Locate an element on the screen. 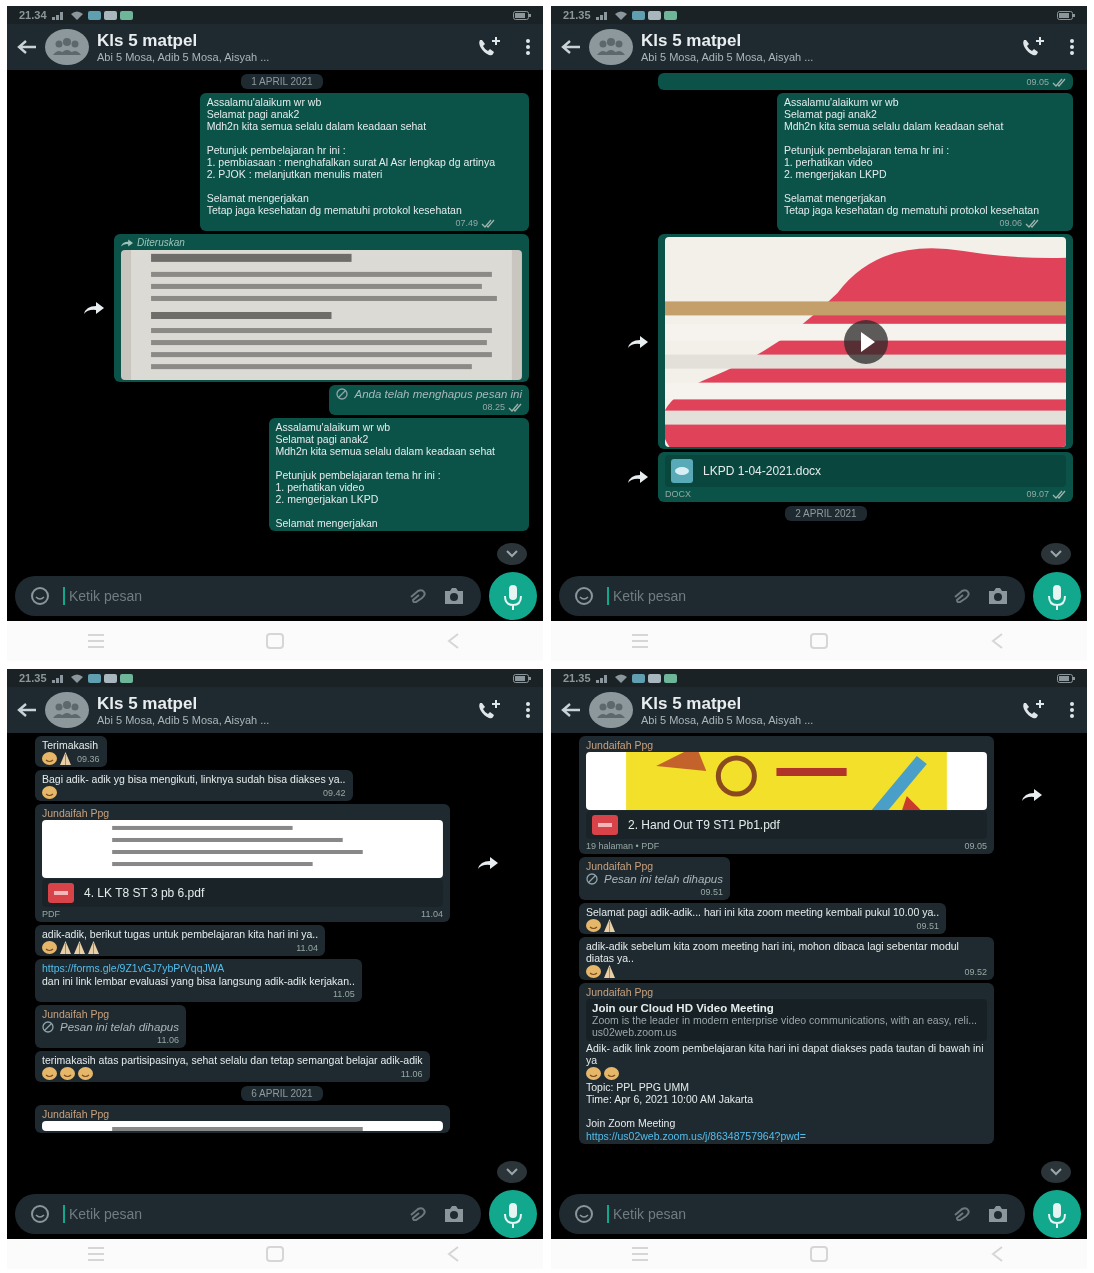  message-text: Assalamu'alaikum wr wb Selamat pagi anak2 Mdh2n kita semua selalu dalam keadaan sehat Petunjuk pembelajaran tema hr ini : 1. perhatikan video 2. mengerjakan LKPD Selamat mengerjakan Tetap jaga kesehatan dg mematuhi protokol kesehatan is located at coordinates (911, 156).